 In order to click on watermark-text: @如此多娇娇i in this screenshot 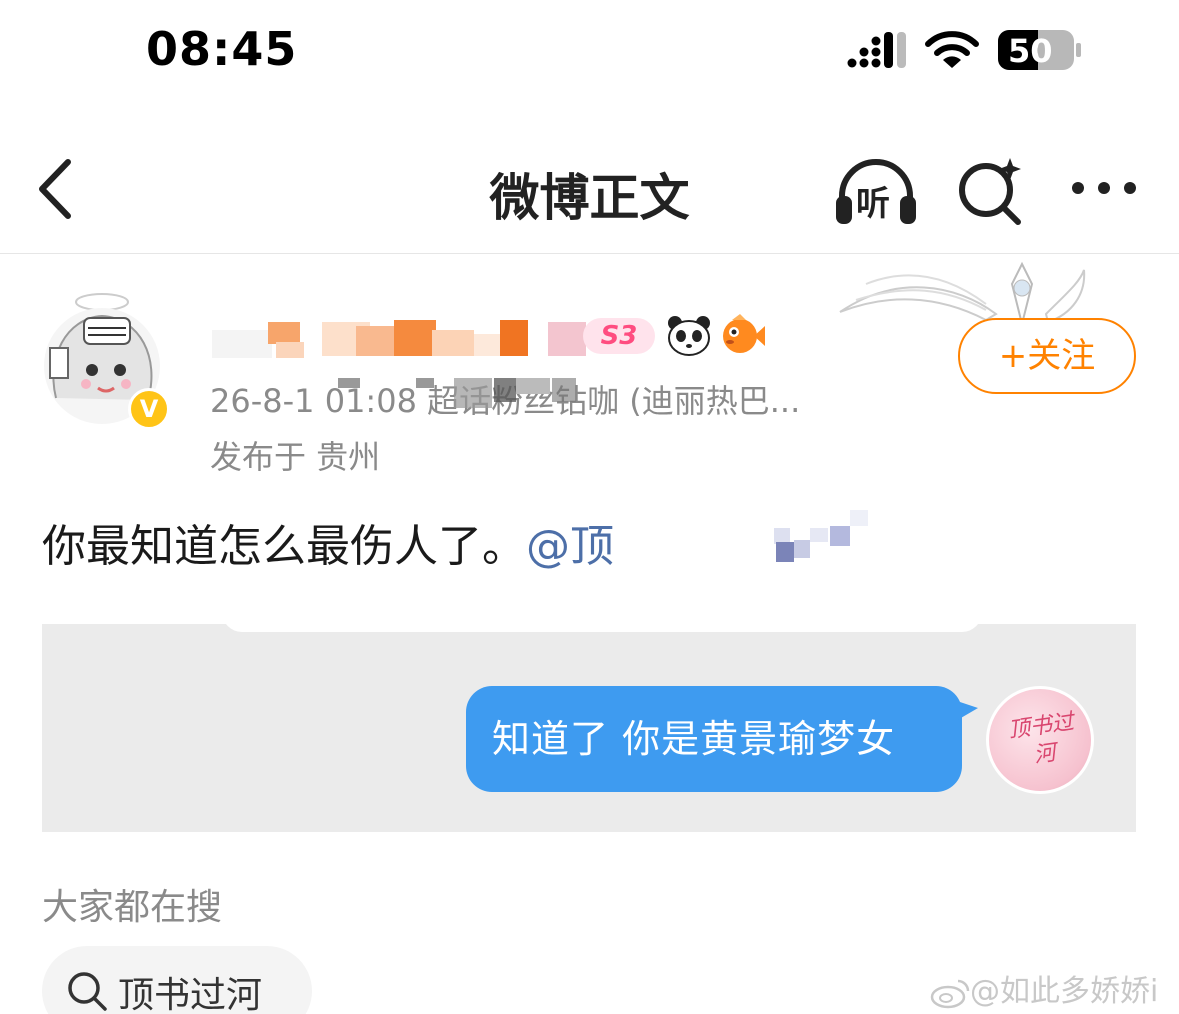, I will do `click(1064, 991)`.